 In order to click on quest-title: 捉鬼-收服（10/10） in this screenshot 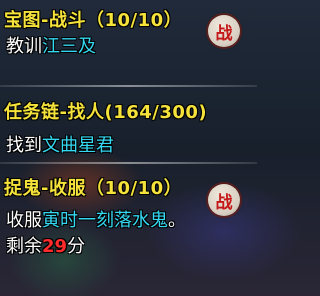, I will do `click(93, 187)`.